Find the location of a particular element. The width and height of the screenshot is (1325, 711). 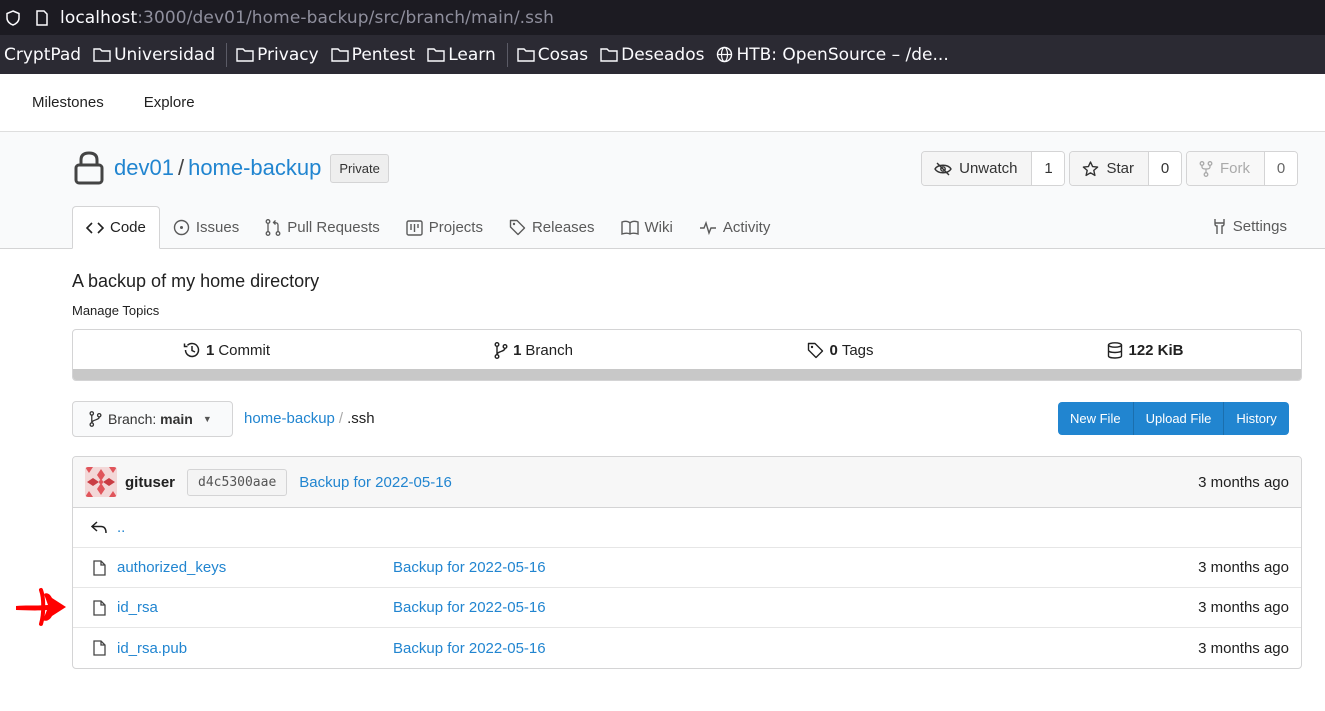

file-name-link: id_rsa is located at coordinates (255, 607).